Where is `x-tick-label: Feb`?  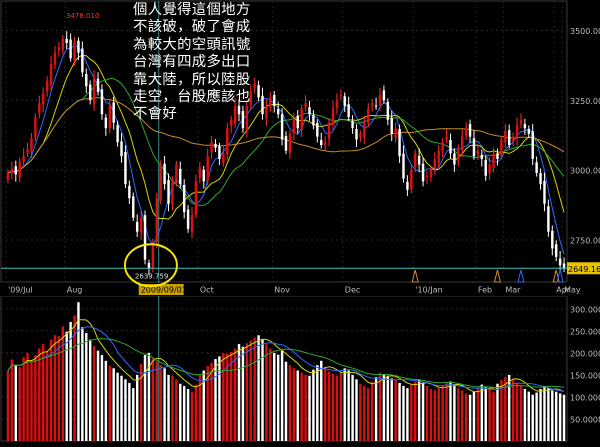
x-tick-label: Feb is located at coordinates (485, 290).